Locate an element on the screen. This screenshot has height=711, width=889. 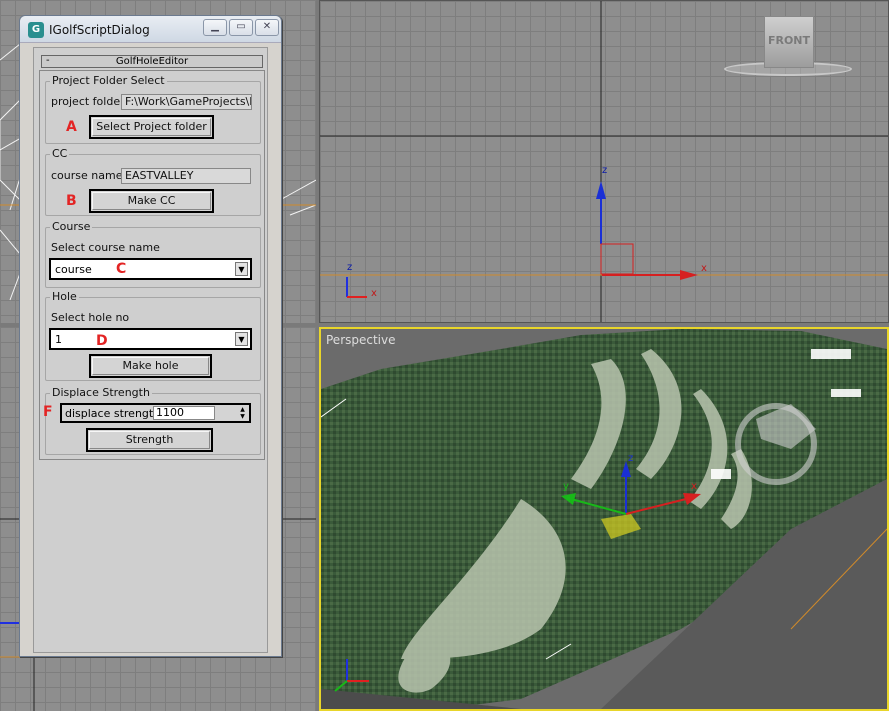
marker-c: C is located at coordinates (121, 269).